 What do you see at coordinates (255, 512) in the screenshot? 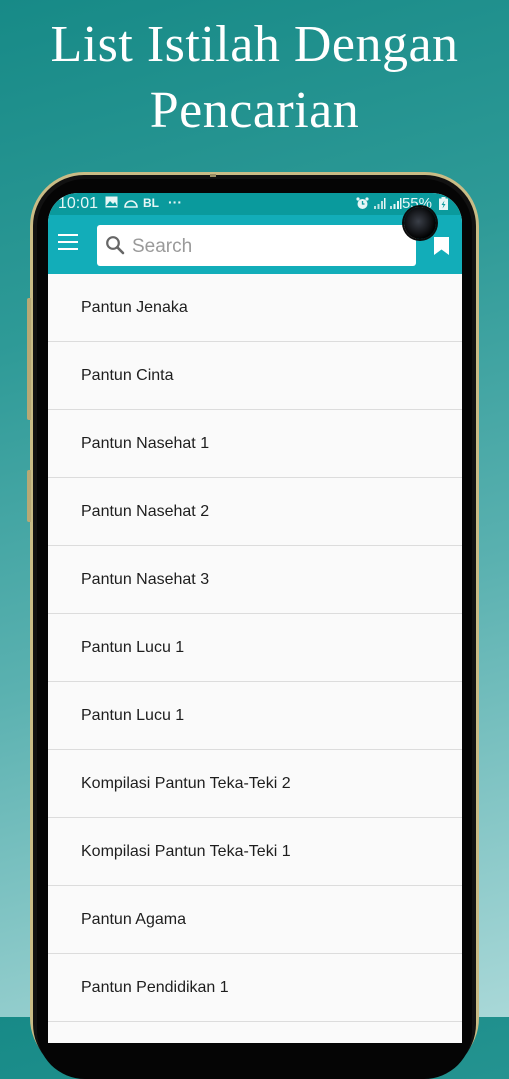
I see `list-item: Pantun Nasehat 2` at bounding box center [255, 512].